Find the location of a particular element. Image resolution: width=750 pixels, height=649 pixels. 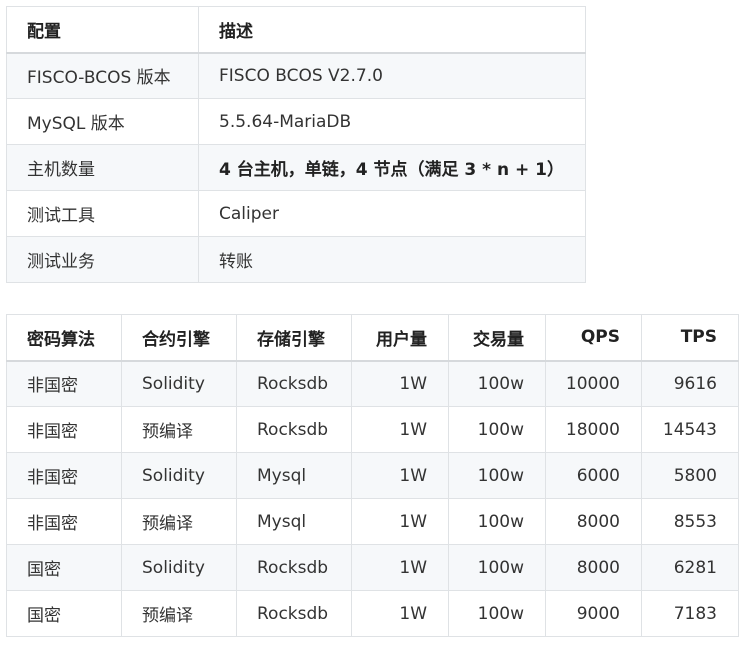

table-row: 测试业务 转账 is located at coordinates (296, 259).